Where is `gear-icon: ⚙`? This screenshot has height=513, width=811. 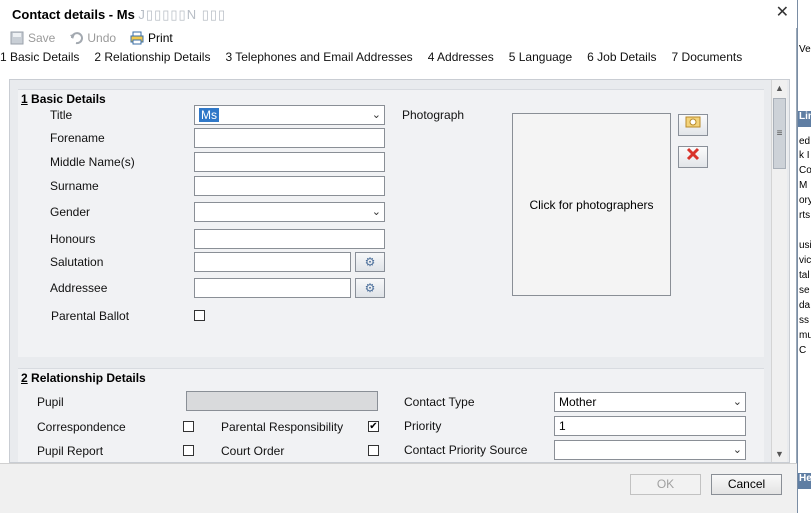
gear-icon: ⚙ is located at coordinates (370, 262).